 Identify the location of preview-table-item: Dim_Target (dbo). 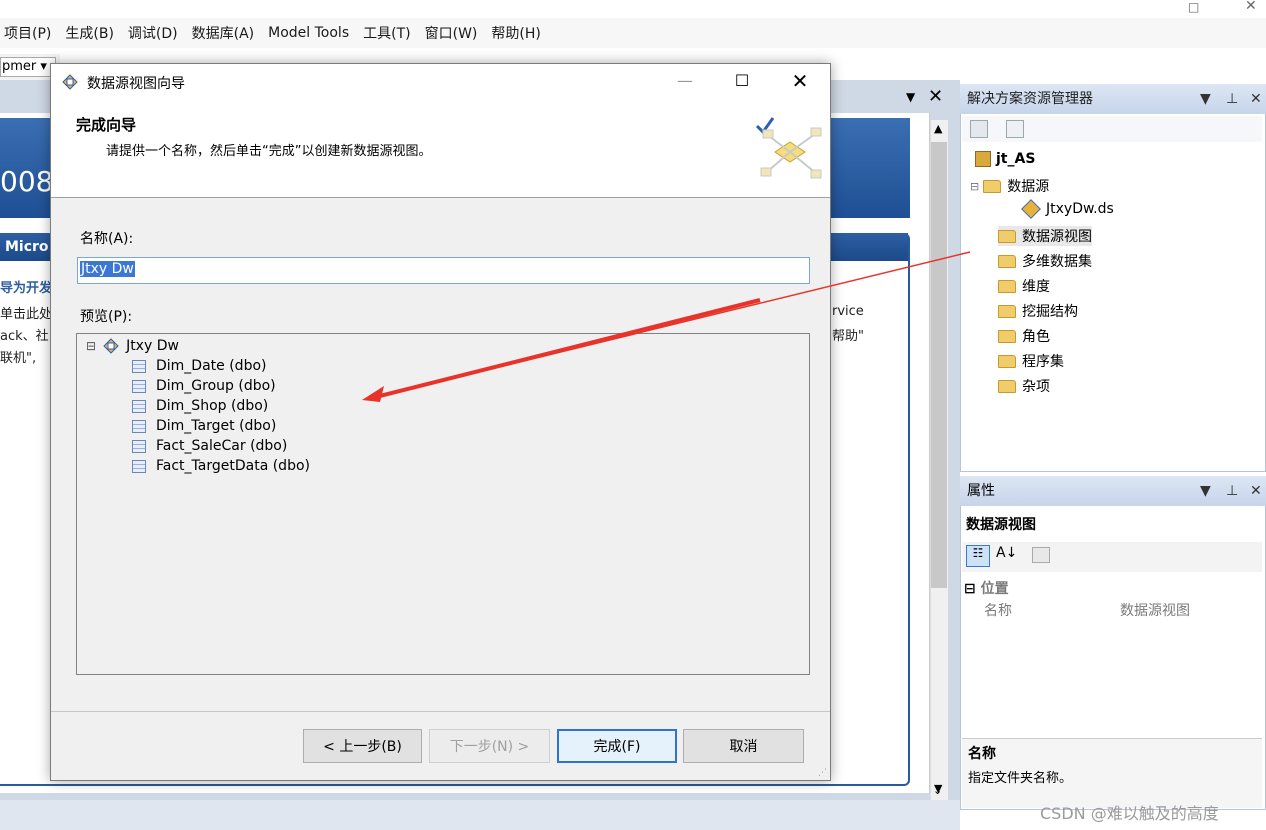
(204, 426).